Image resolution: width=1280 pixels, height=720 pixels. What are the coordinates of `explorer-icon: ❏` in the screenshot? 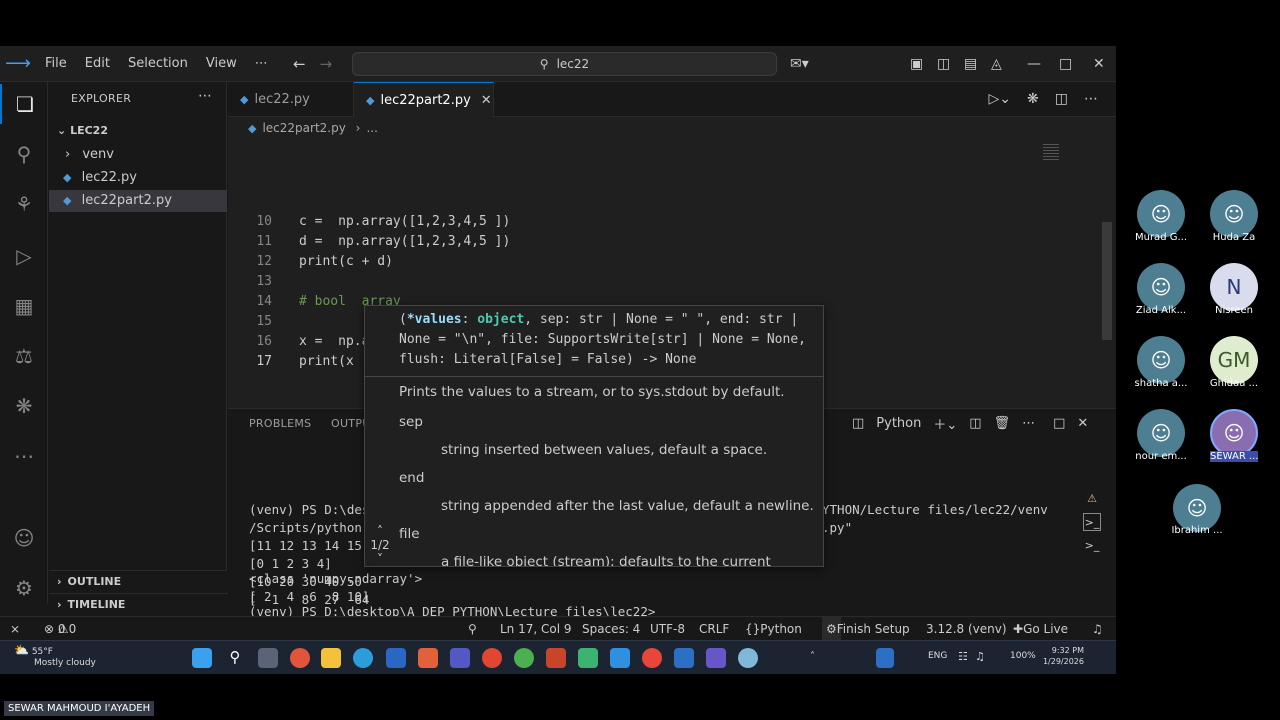 It's located at (24, 104).